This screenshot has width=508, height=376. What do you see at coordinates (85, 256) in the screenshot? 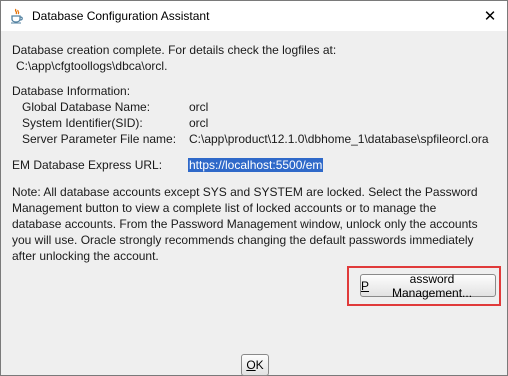
I see `note-line: after unlocking the account.` at bounding box center [85, 256].